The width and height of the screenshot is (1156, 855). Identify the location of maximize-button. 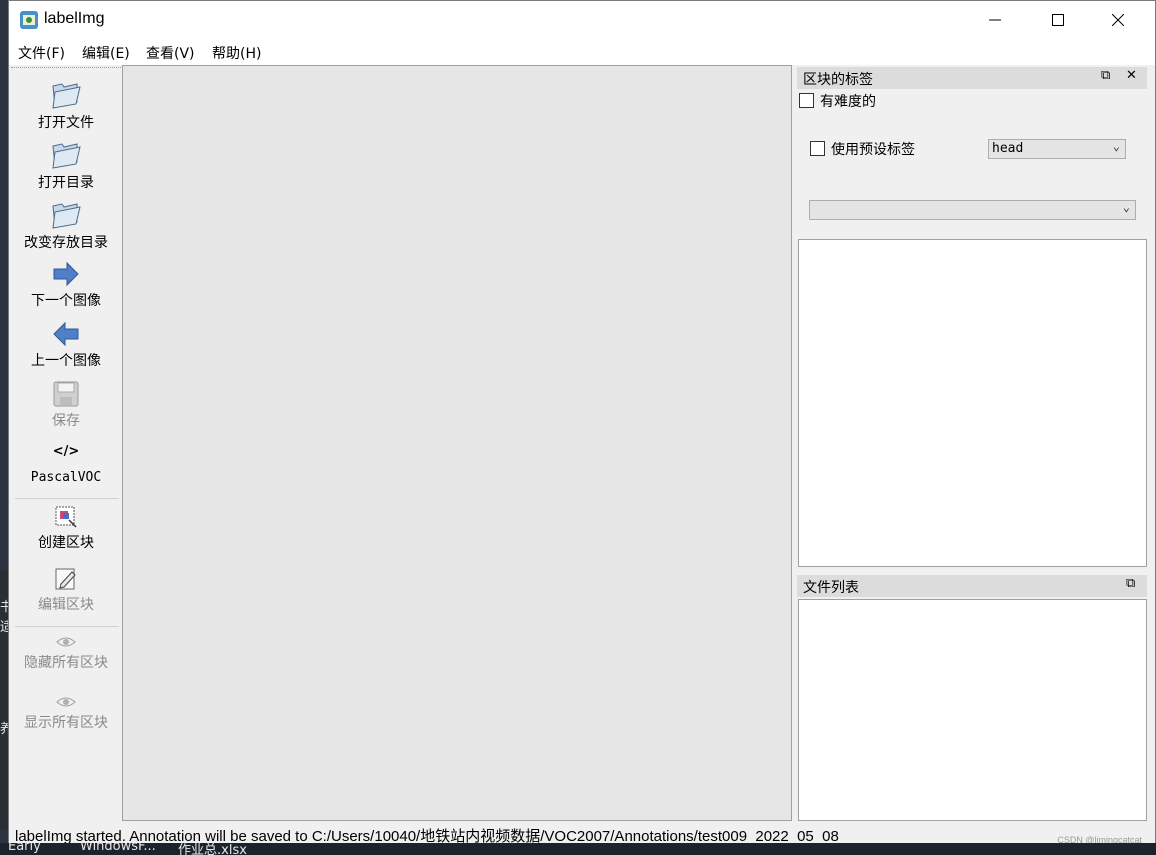
(1058, 20).